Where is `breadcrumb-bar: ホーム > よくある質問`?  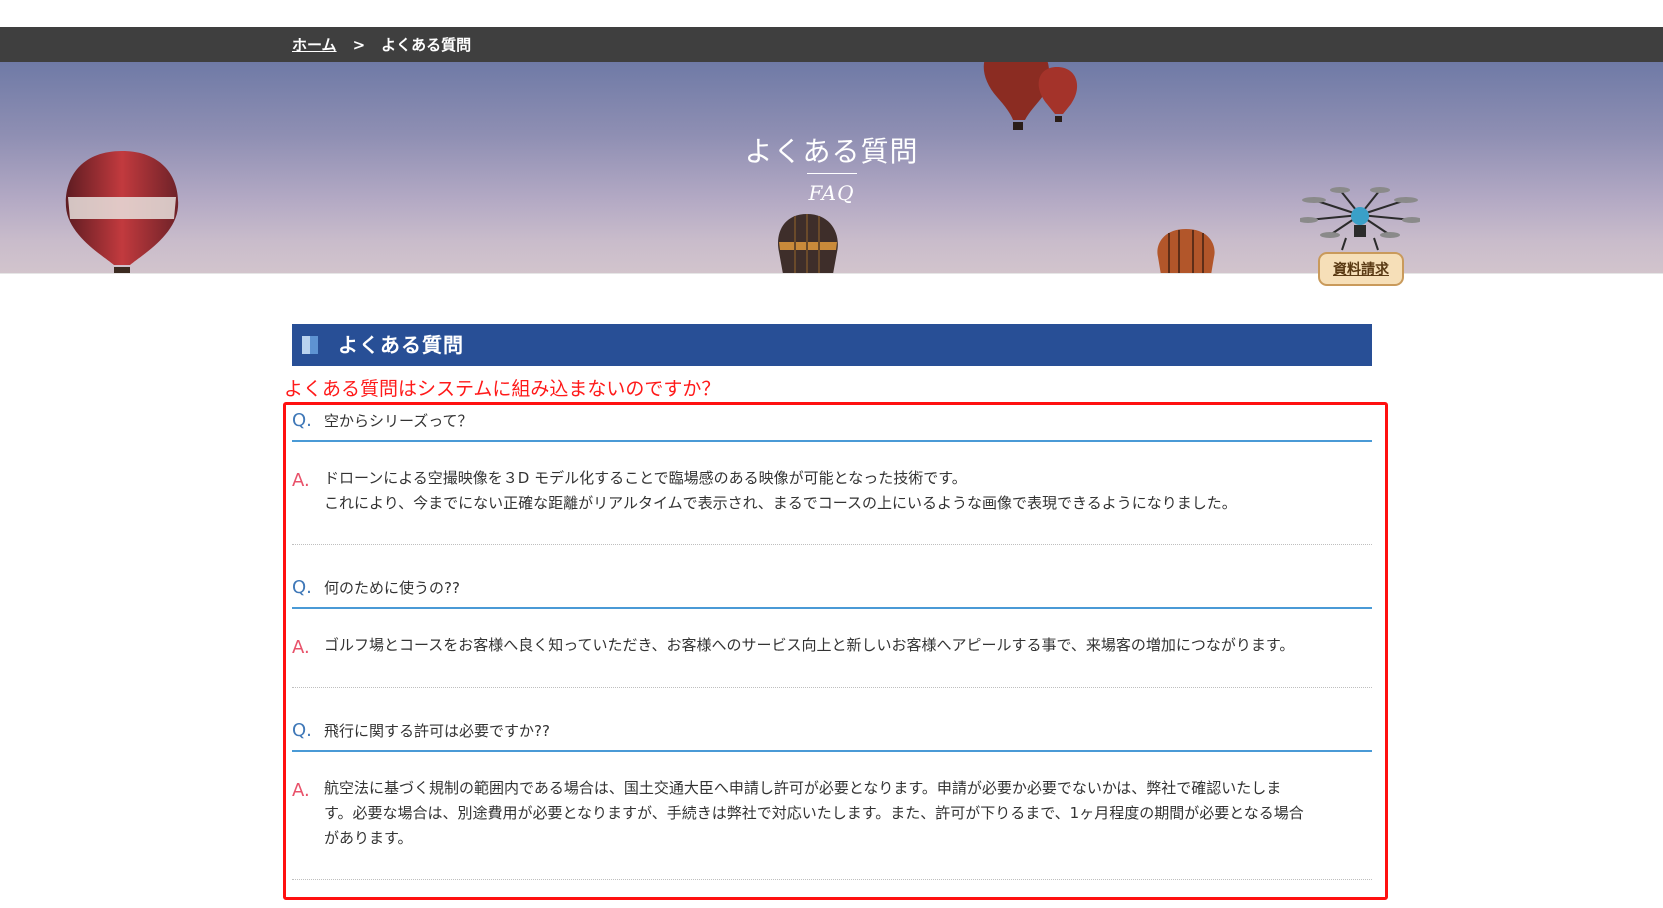 breadcrumb-bar: ホーム > よくある質問 is located at coordinates (831, 44).